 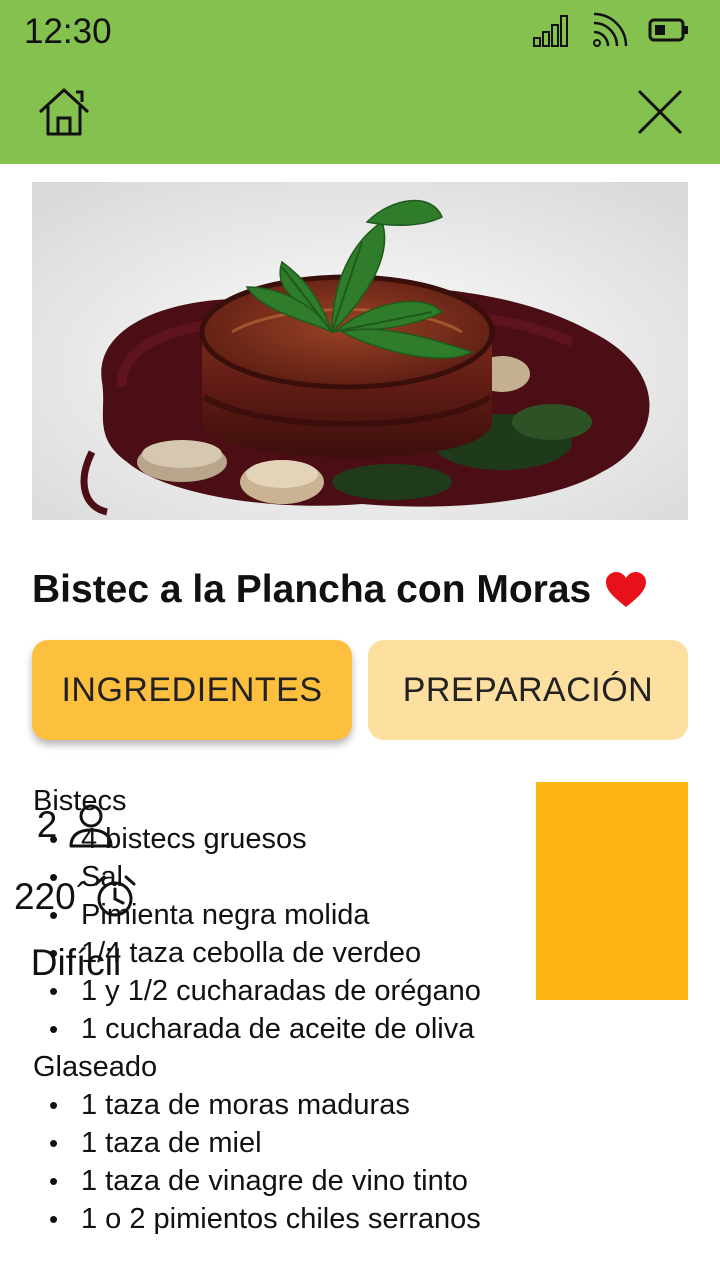 What do you see at coordinates (47, 824) in the screenshot?
I see `servings-count: 2` at bounding box center [47, 824].